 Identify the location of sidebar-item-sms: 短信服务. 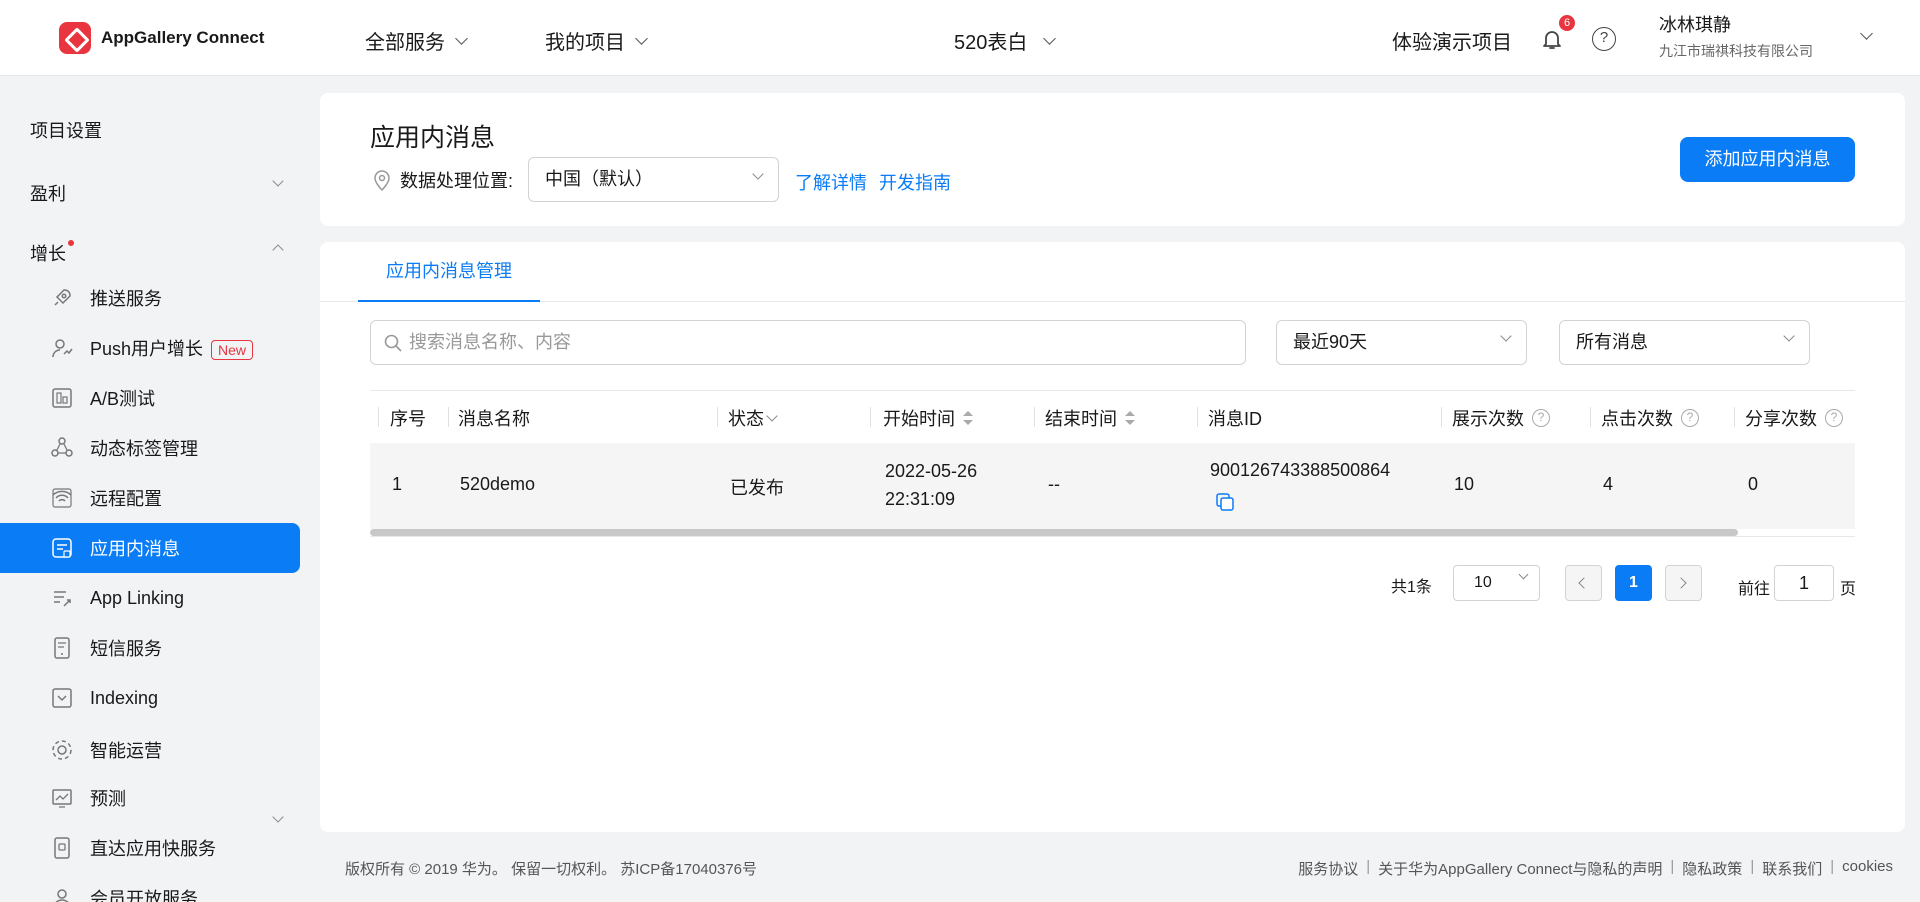
(150, 648).